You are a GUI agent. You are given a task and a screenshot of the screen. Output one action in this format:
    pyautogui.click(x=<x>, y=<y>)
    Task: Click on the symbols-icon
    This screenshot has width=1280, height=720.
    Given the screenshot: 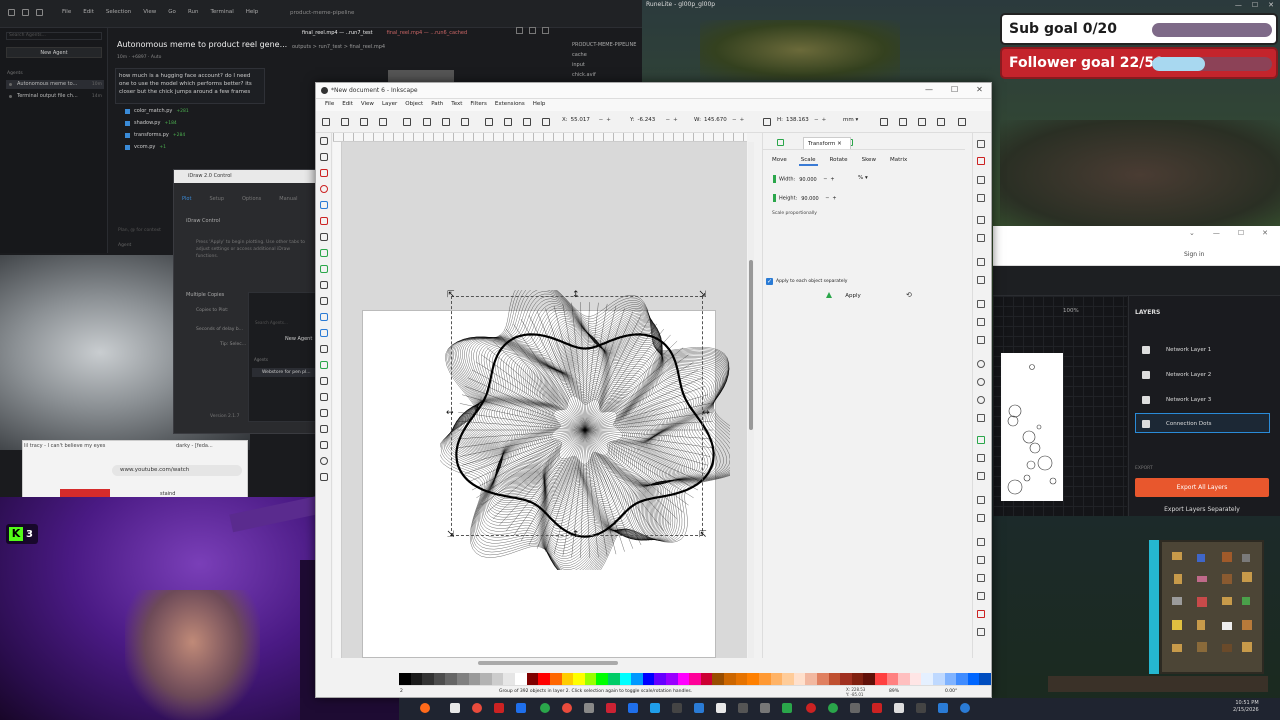 What is the action you would take?
    pyautogui.click(x=981, y=596)
    